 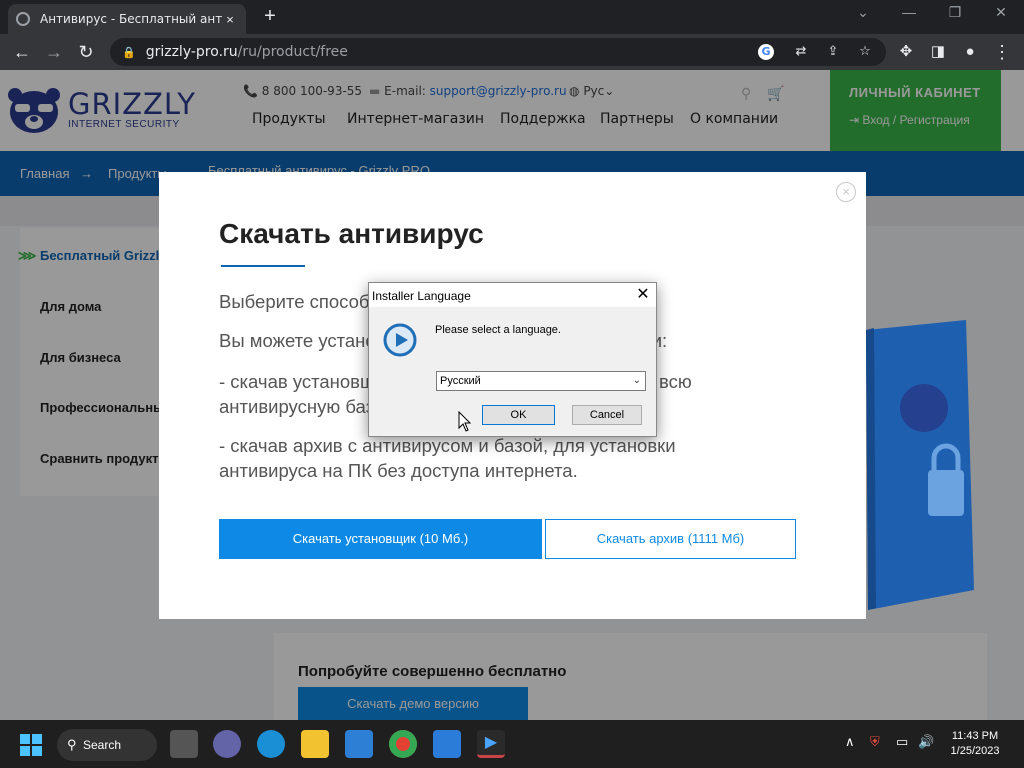 What do you see at coordinates (23, 19) in the screenshot?
I see `globe-icon` at bounding box center [23, 19].